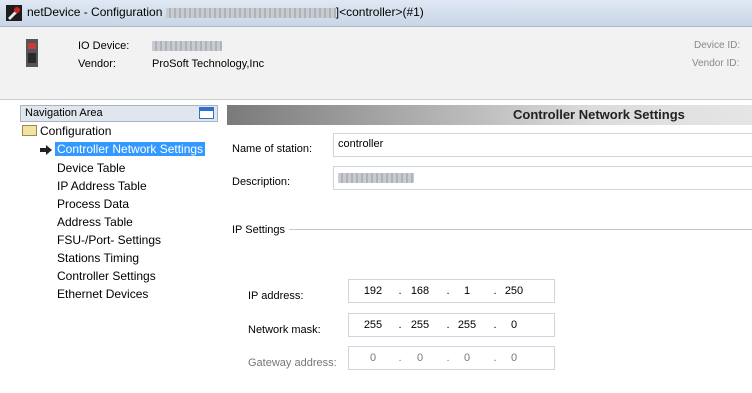 This screenshot has height=393, width=752. I want to click on ip-address-input: 192 . 168 . 1 . 250, so click(451, 291).